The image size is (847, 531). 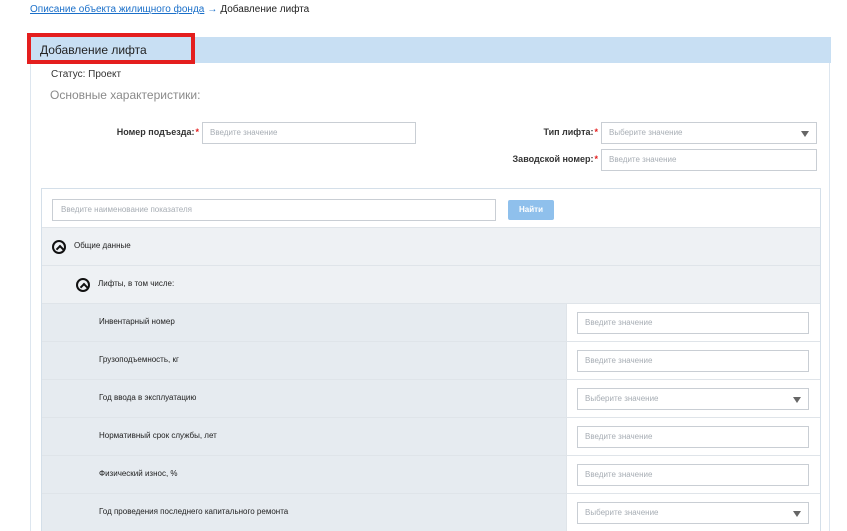 What do you see at coordinates (304, 360) in the screenshot?
I see `row-label-cell: Грузоподъемность, кг` at bounding box center [304, 360].